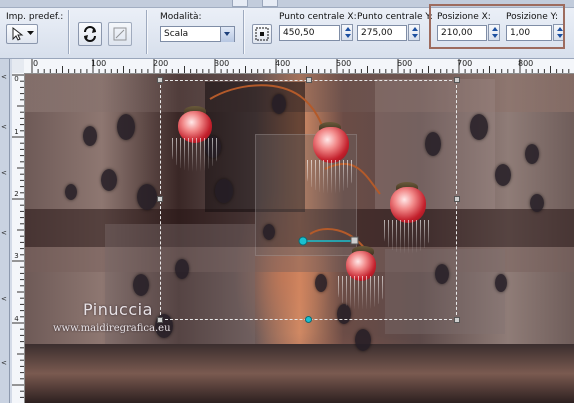 The height and width of the screenshot is (403, 574). Describe the element at coordinates (382, 33) in the screenshot. I see `center-y-input: 275,00` at that location.